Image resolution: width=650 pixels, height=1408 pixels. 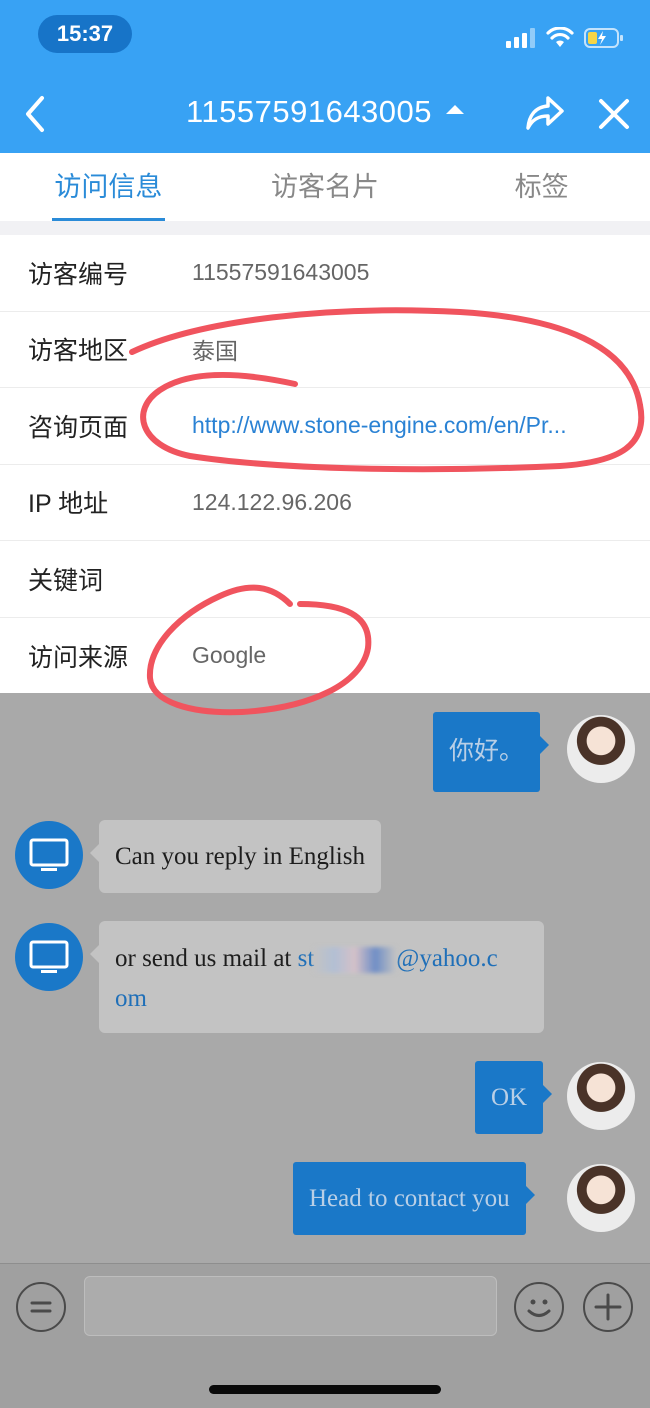 I want to click on info-row-visitor-id: 访客编号 11557591643005, so click(x=325, y=273).